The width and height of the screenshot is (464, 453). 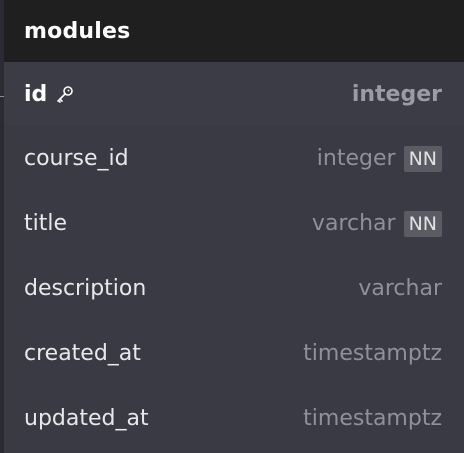 What do you see at coordinates (49, 94) in the screenshot?
I see `column-name-cell: id` at bounding box center [49, 94].